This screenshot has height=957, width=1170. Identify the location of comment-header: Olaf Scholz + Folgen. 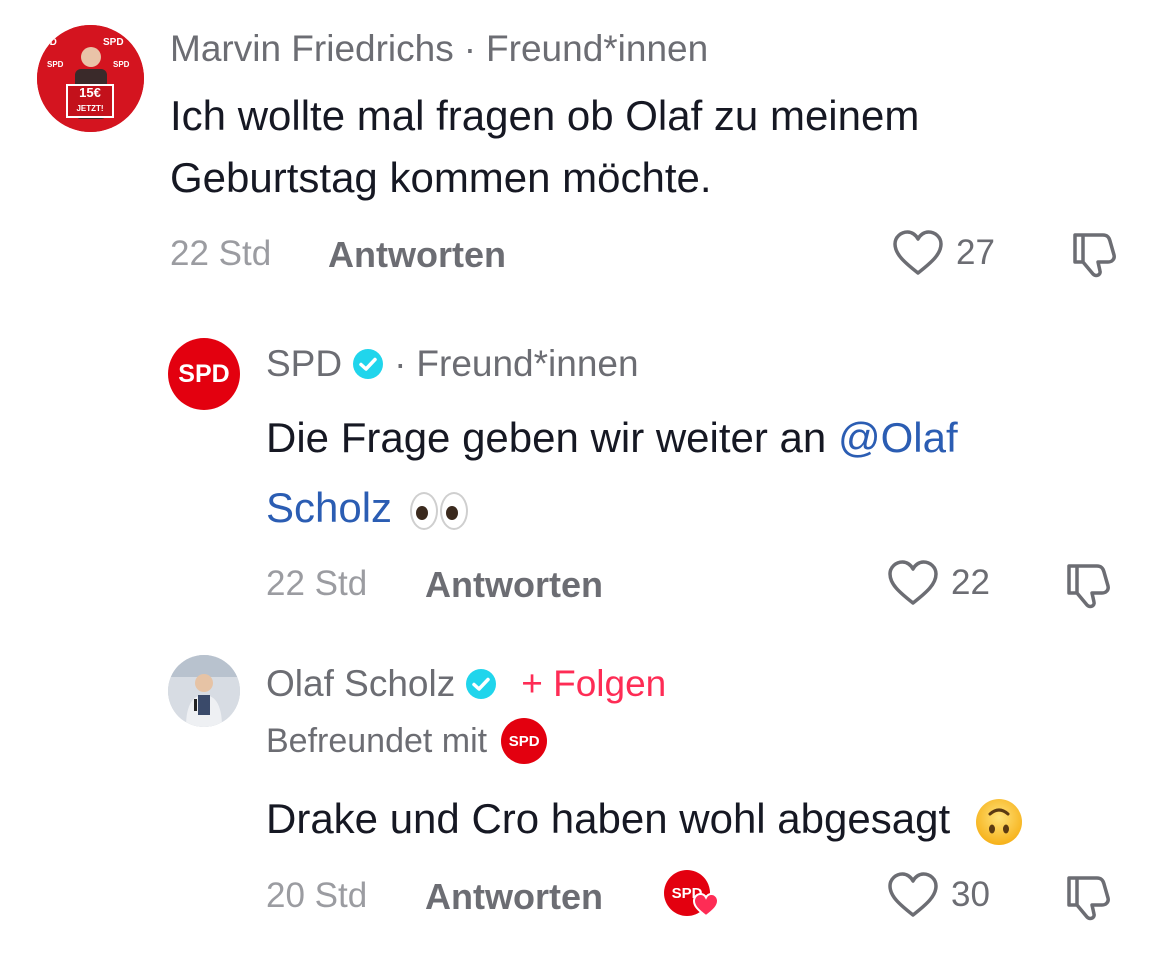
(466, 684).